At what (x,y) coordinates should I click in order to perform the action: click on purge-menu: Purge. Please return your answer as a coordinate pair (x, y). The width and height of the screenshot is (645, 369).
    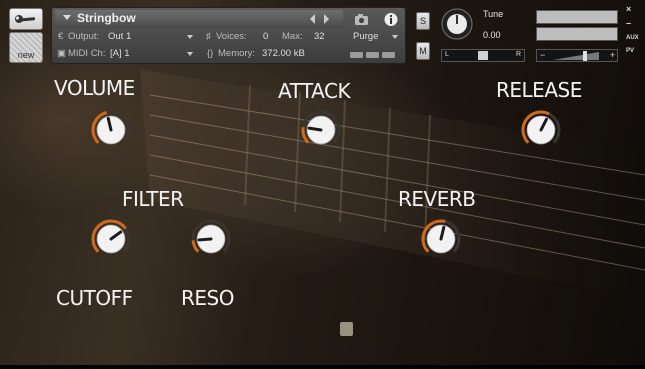
    Looking at the image, I should click on (375, 37).